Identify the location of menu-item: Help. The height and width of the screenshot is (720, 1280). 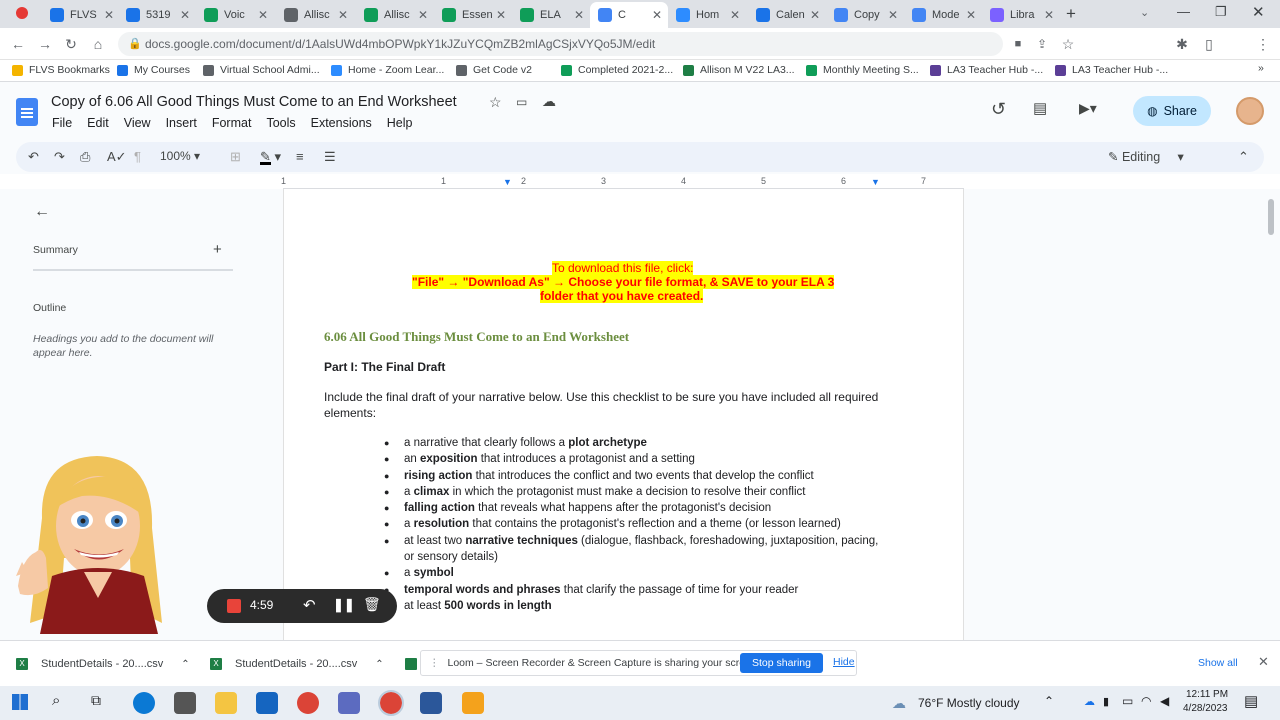
(400, 123).